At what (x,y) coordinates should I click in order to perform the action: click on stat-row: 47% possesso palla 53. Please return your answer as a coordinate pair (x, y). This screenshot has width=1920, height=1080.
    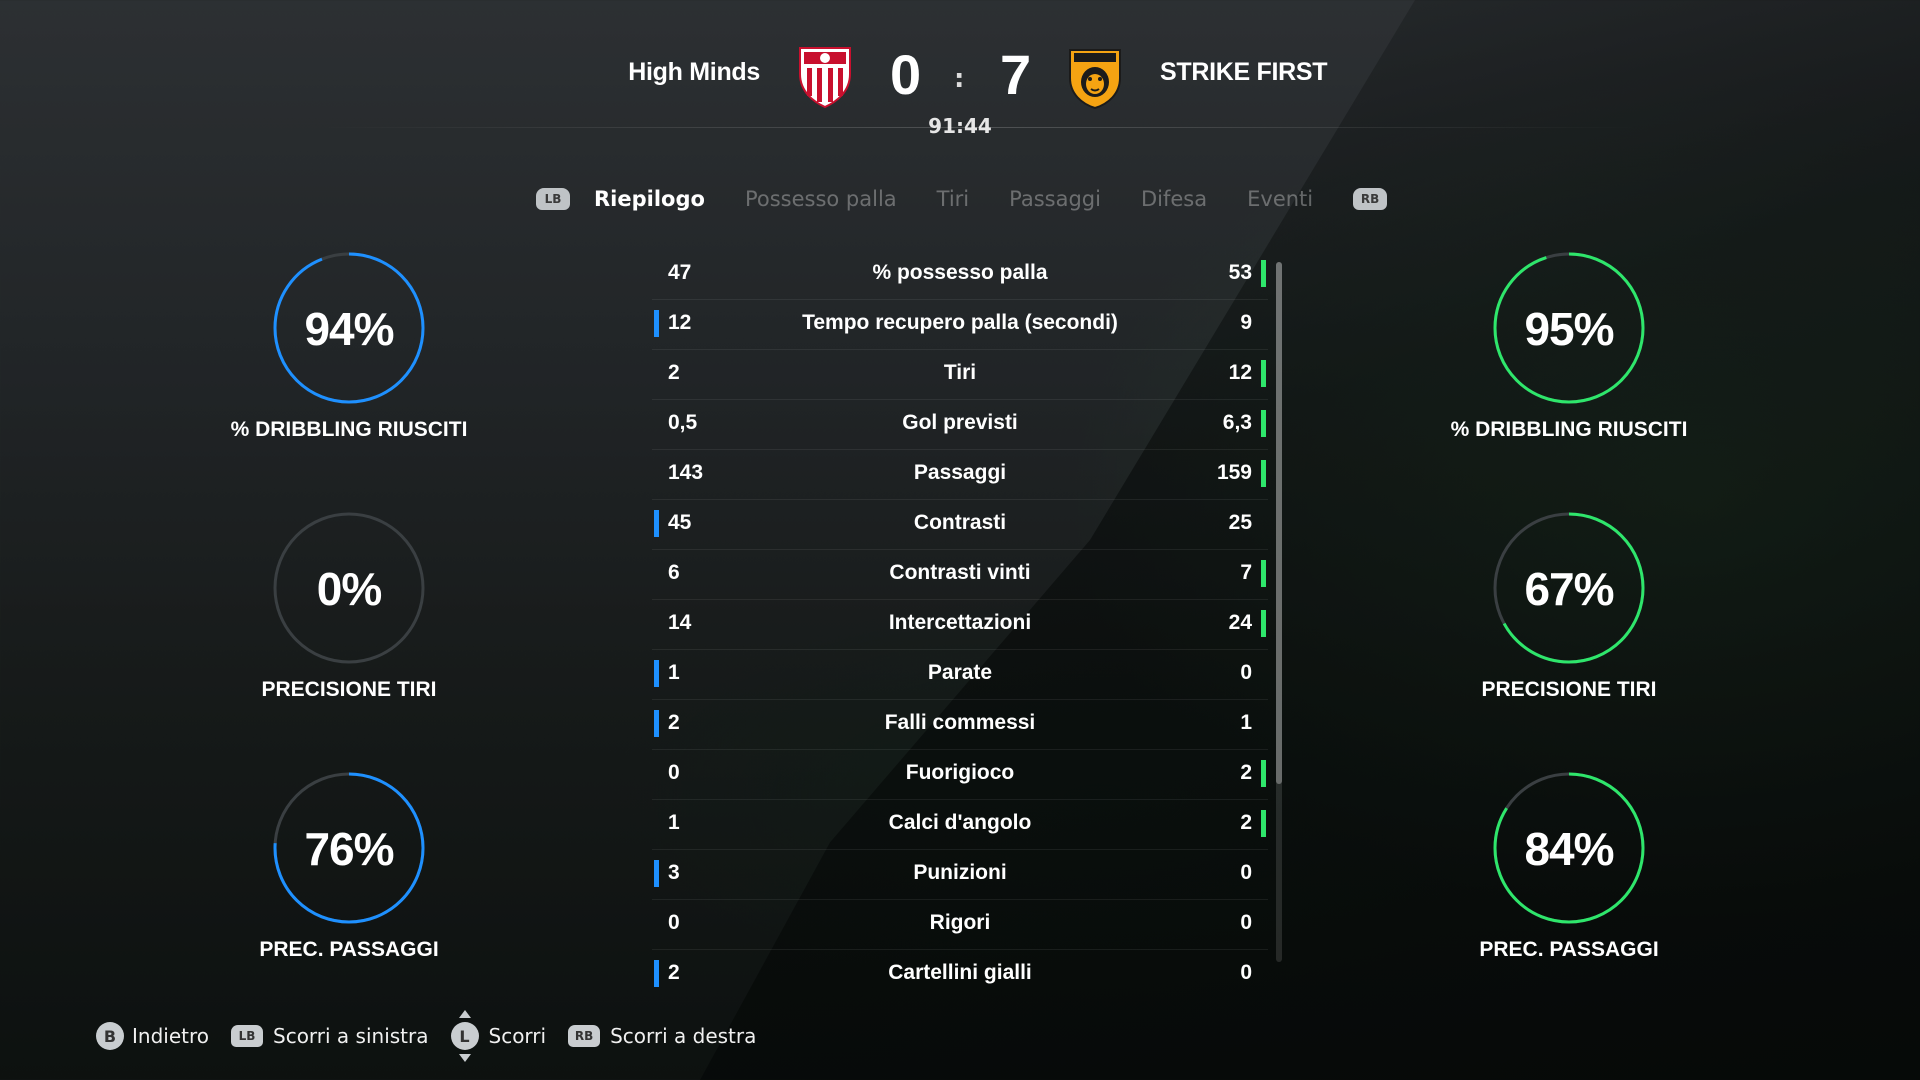
    Looking at the image, I should click on (960, 275).